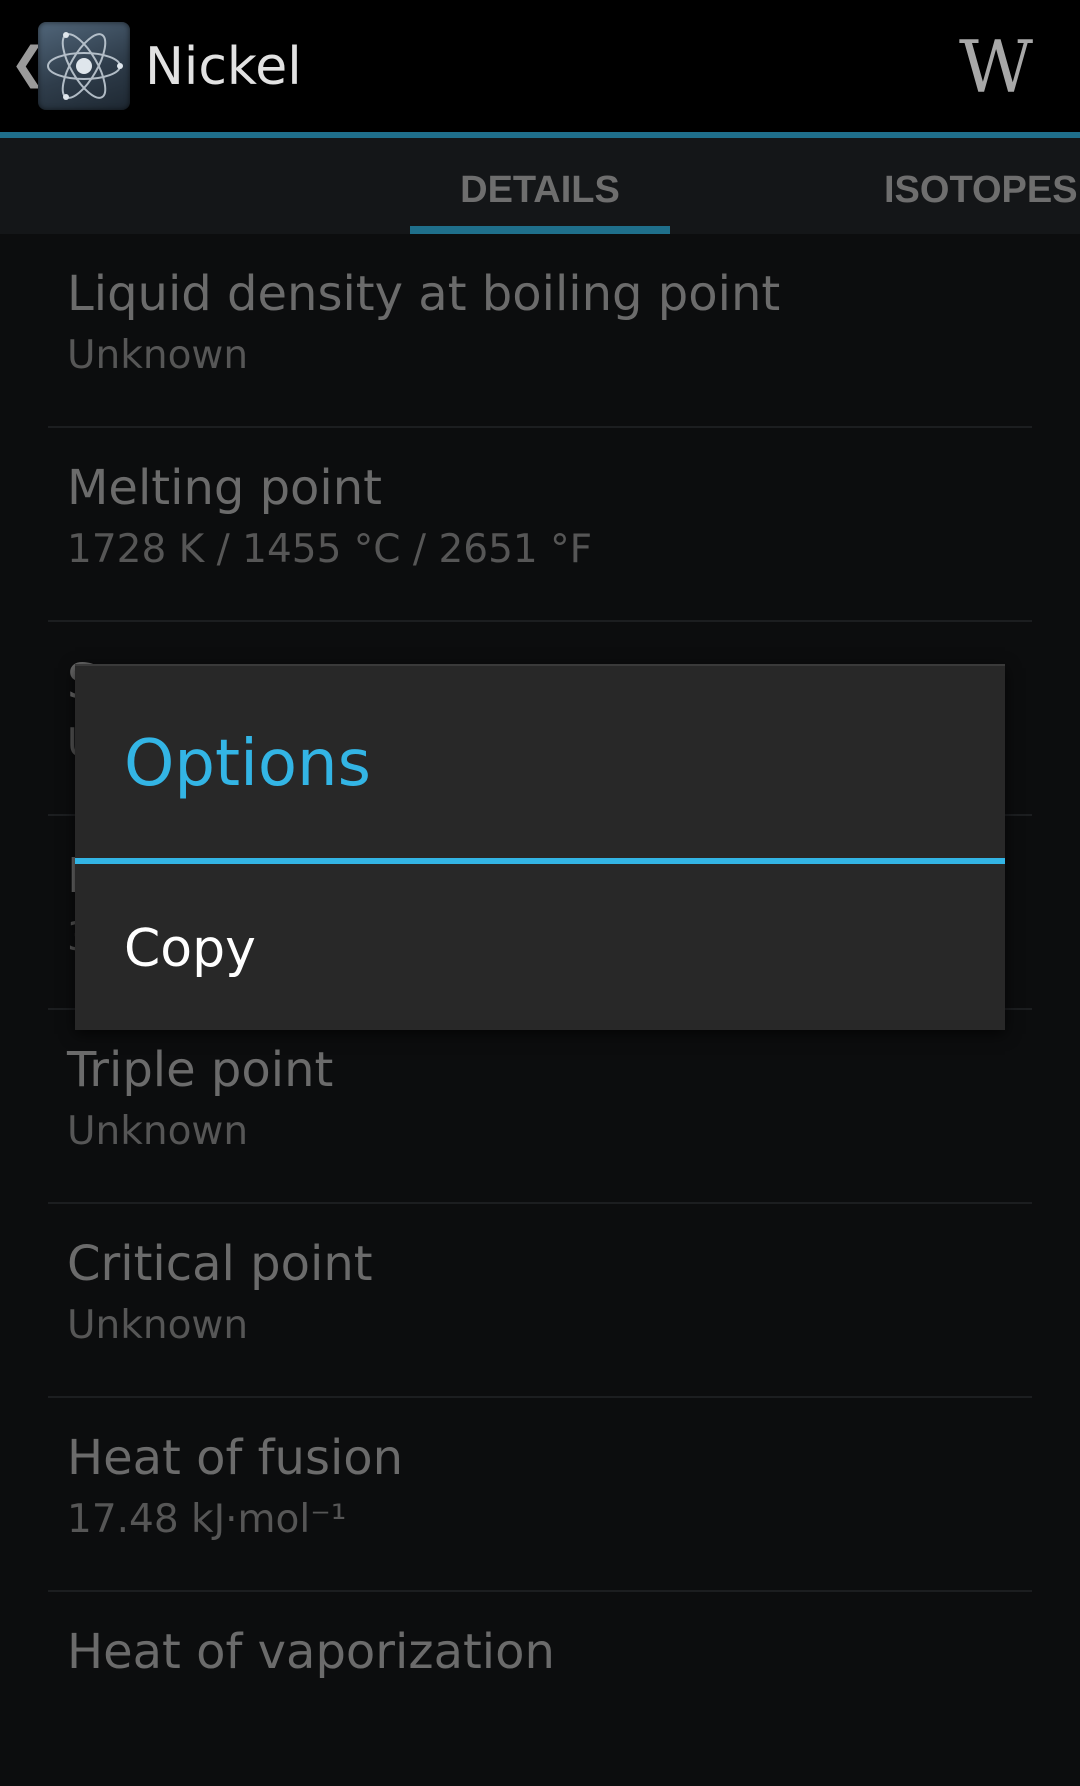 The height and width of the screenshot is (1786, 1080). I want to click on copy-option: Copy, so click(540, 947).